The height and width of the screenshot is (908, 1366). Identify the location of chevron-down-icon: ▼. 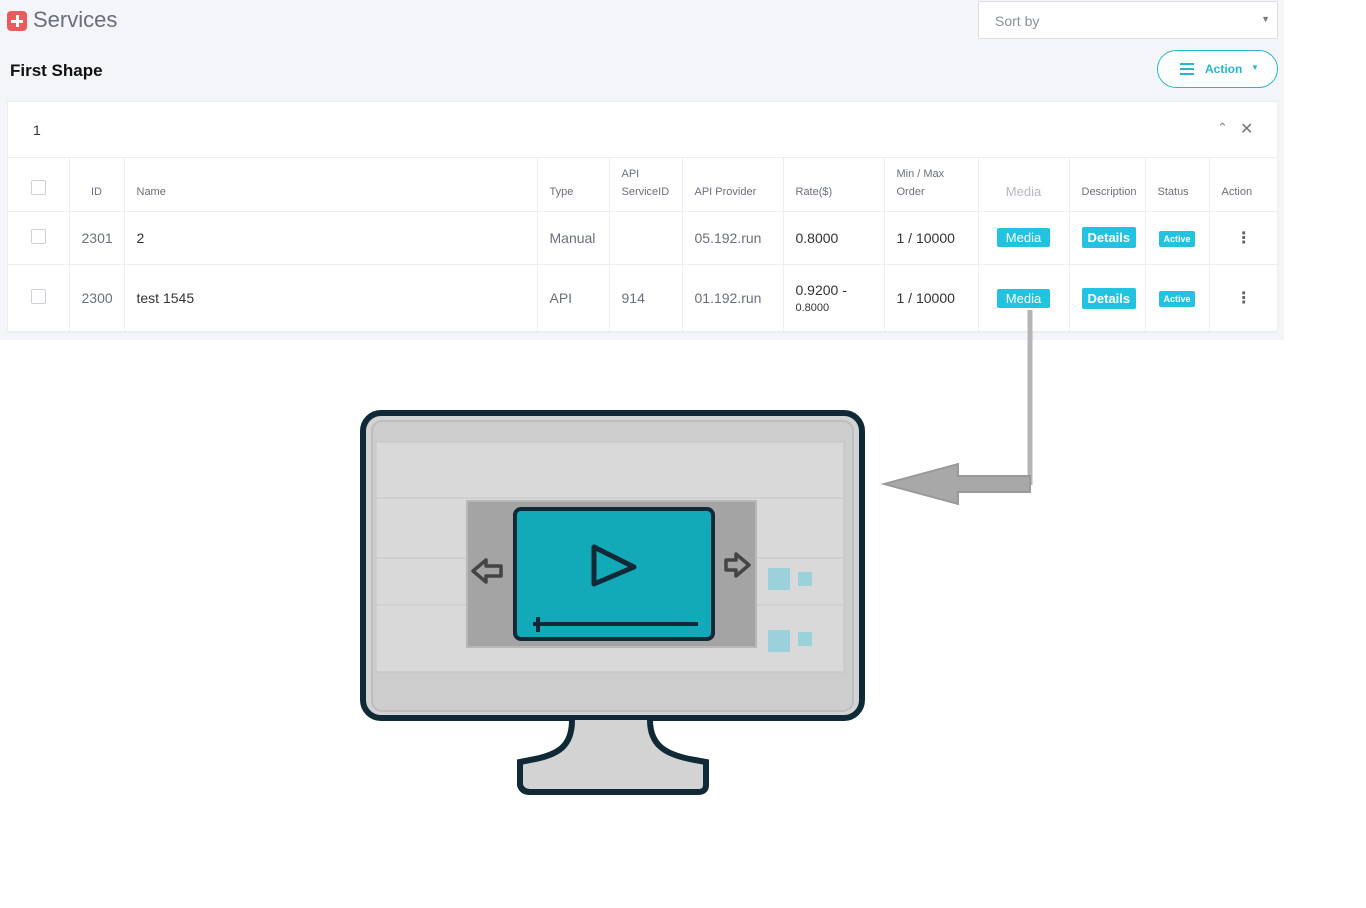
(1265, 19).